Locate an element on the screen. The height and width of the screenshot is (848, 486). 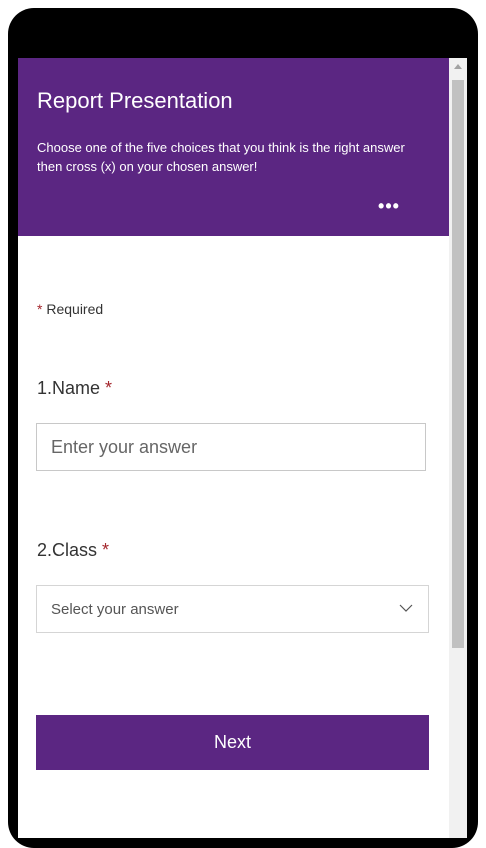
name-input is located at coordinates (231, 447).